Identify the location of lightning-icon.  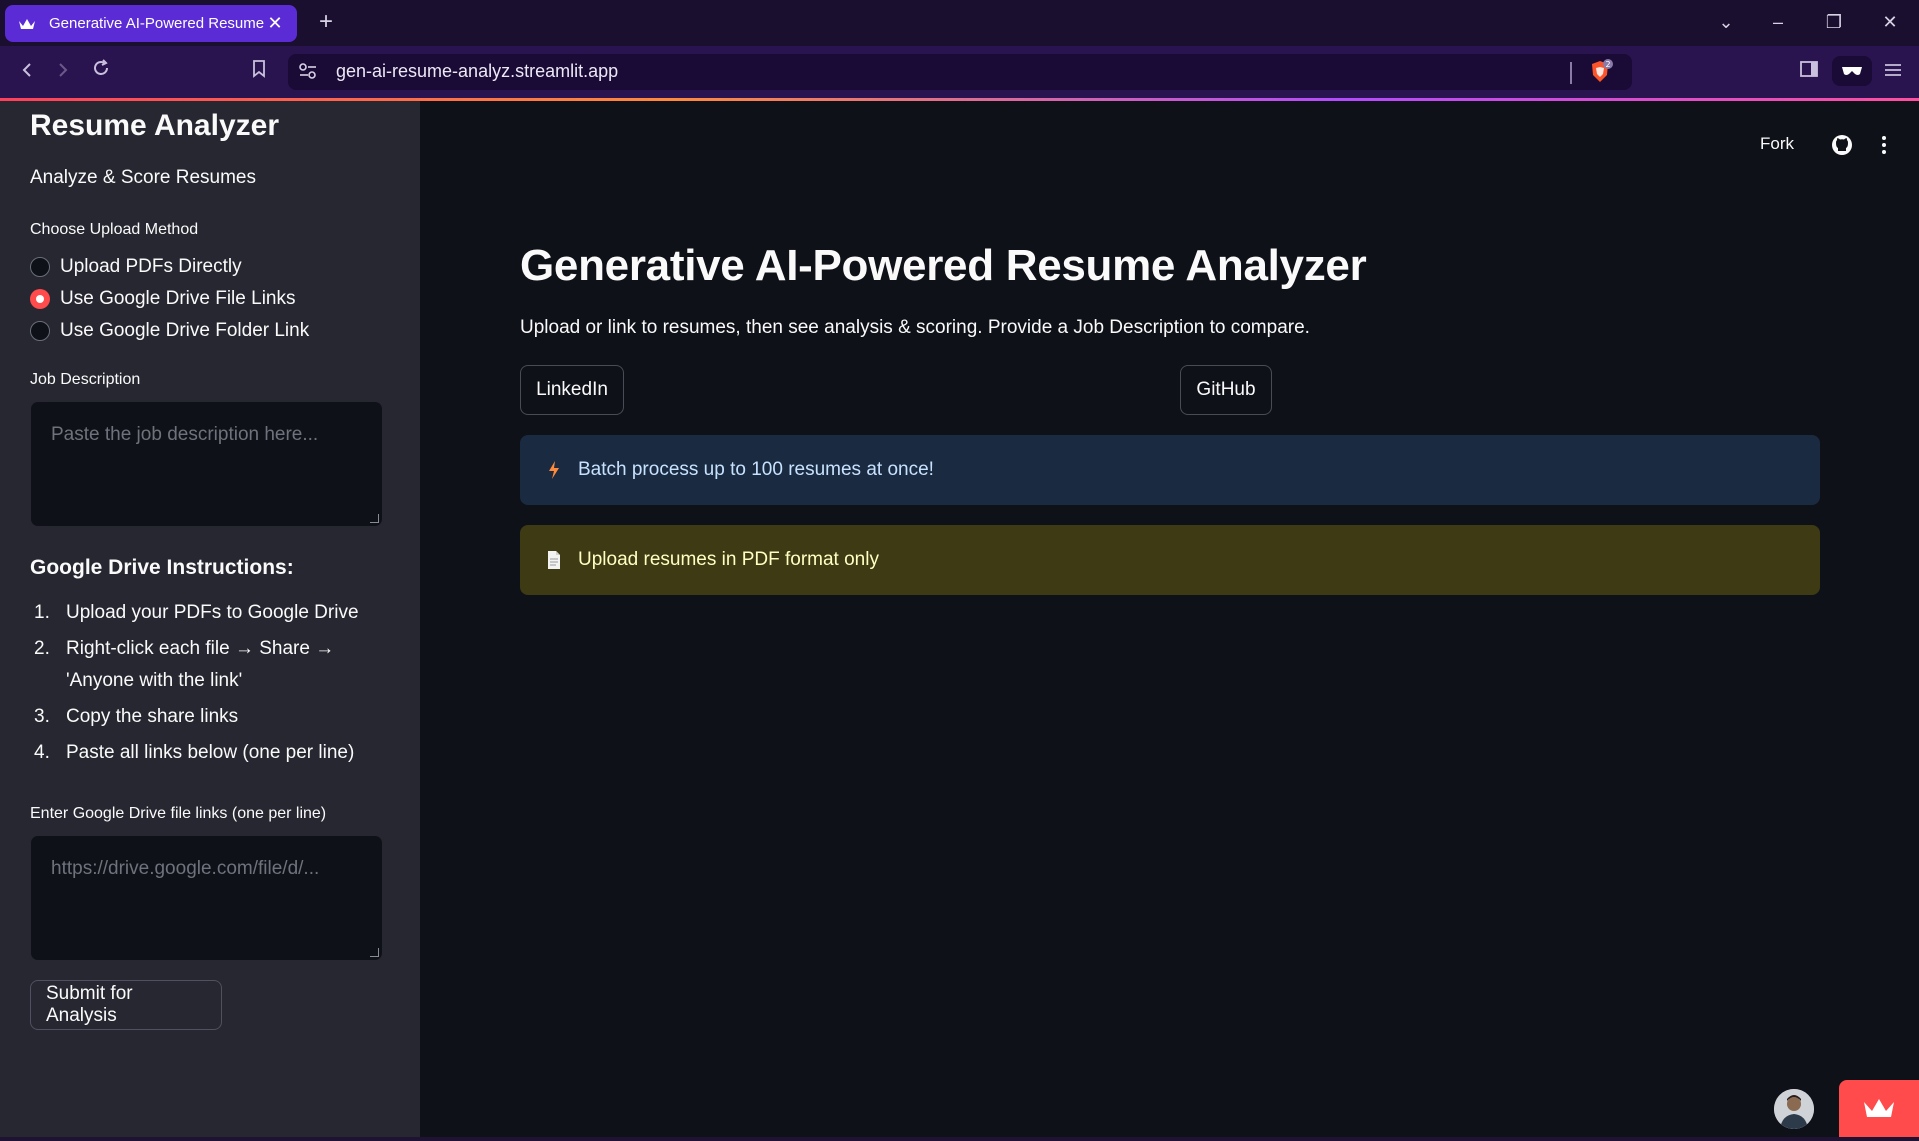
(554, 470).